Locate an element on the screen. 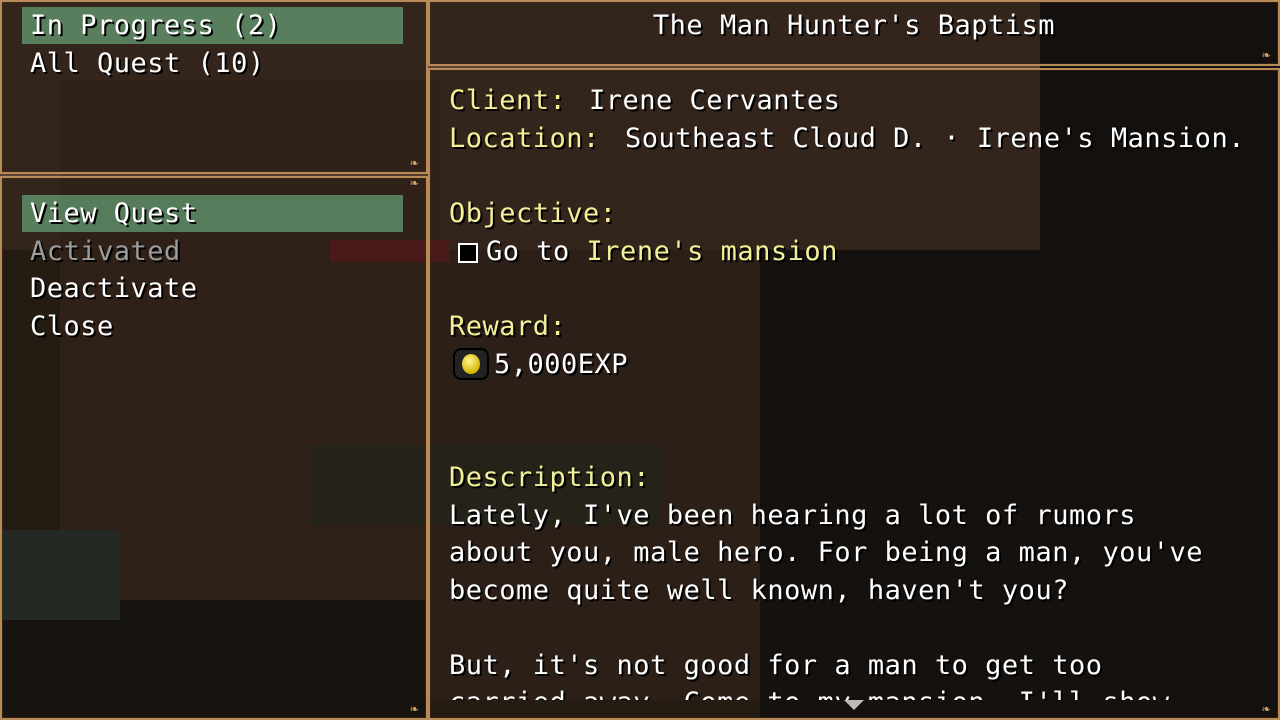 This screenshot has height=720, width=1280. command-close: Close is located at coordinates (72, 326).